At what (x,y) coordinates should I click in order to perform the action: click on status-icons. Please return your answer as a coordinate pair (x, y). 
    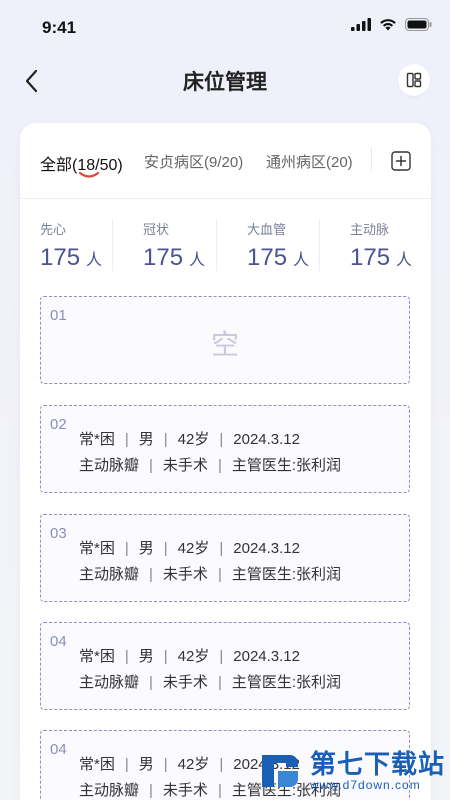
    Looking at the image, I should click on (391, 24).